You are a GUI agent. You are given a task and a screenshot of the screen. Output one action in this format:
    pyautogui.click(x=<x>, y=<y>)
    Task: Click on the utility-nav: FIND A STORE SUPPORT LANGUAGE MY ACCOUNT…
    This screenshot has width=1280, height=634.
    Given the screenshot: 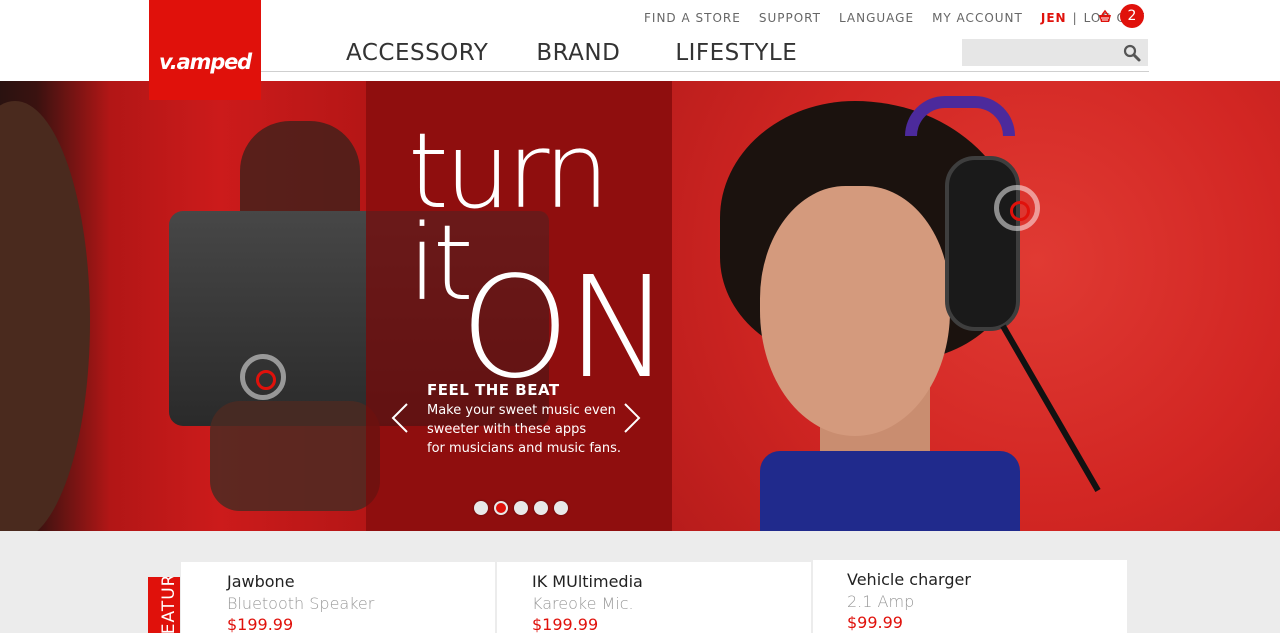 What is the action you would take?
    pyautogui.click(x=885, y=18)
    